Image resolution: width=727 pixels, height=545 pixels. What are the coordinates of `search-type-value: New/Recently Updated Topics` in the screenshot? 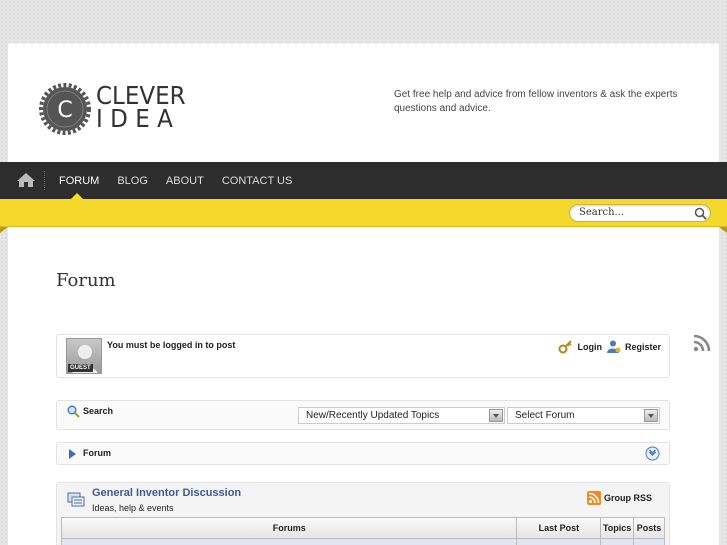 It's located at (373, 415).